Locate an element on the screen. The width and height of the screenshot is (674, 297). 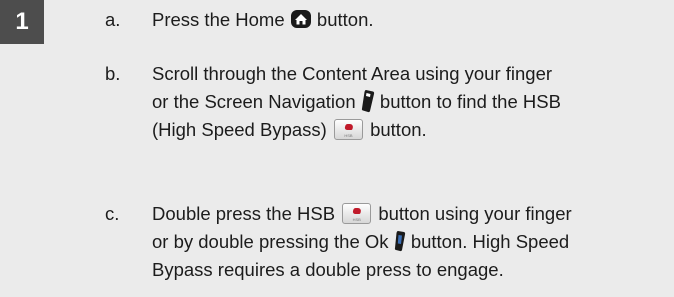
ok-button-icon is located at coordinates (399, 241).